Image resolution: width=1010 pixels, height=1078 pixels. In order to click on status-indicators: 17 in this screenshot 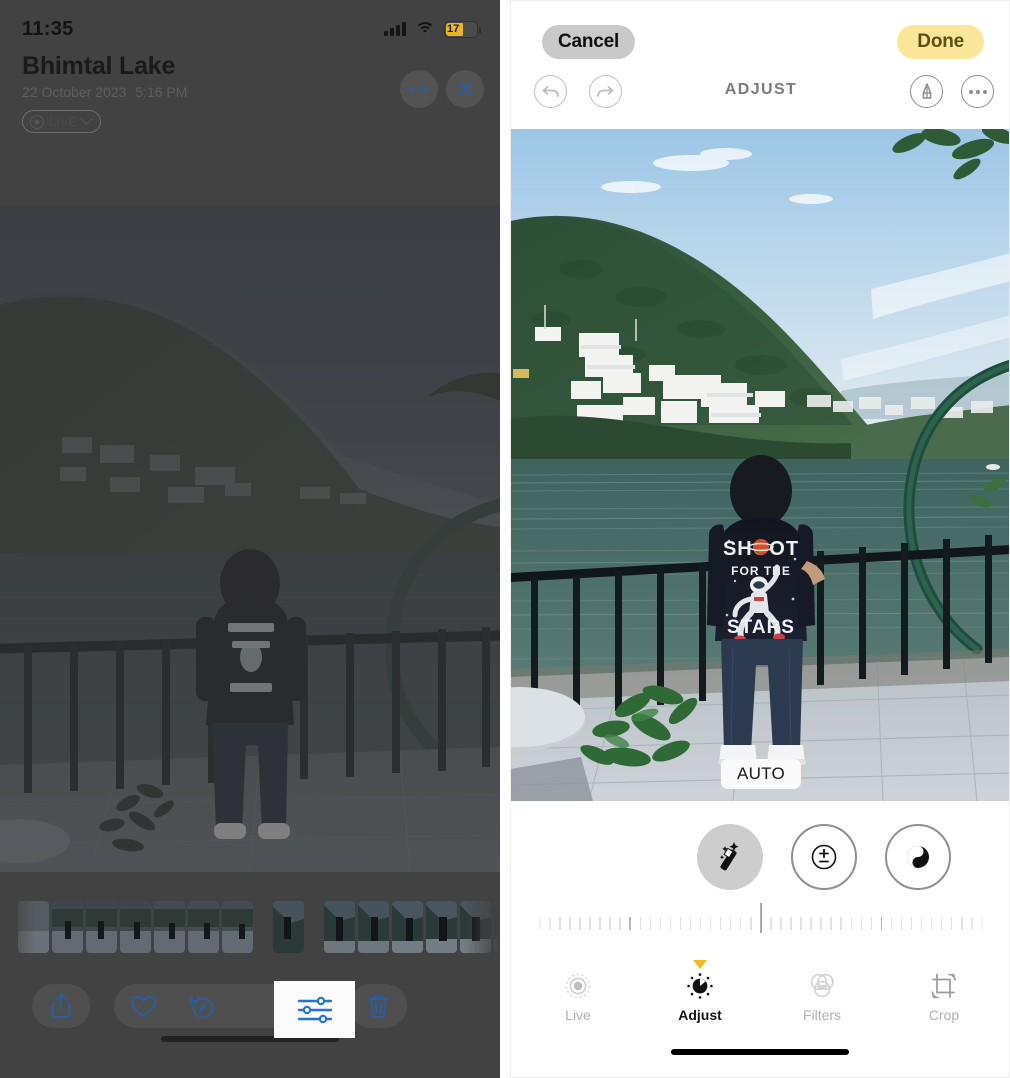, I will do `click(432, 29)`.